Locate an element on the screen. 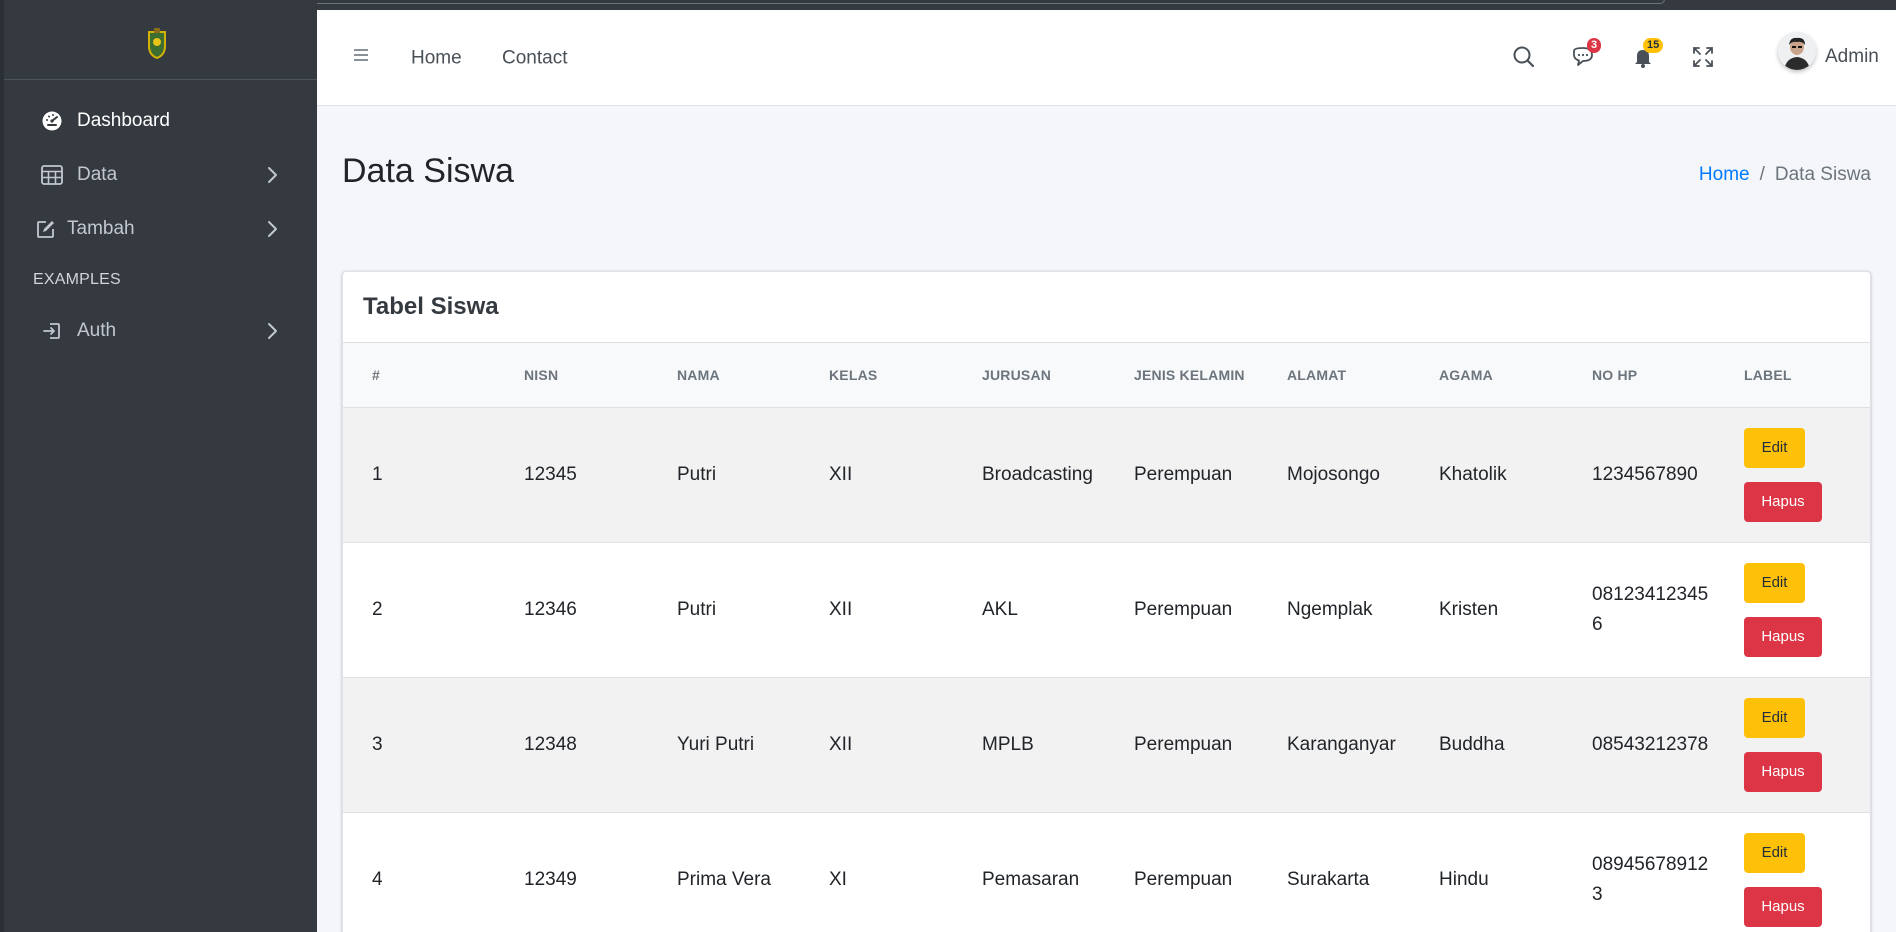 This screenshot has height=932, width=1896. breadcrumb: Home / Data Siswa is located at coordinates (1785, 175).